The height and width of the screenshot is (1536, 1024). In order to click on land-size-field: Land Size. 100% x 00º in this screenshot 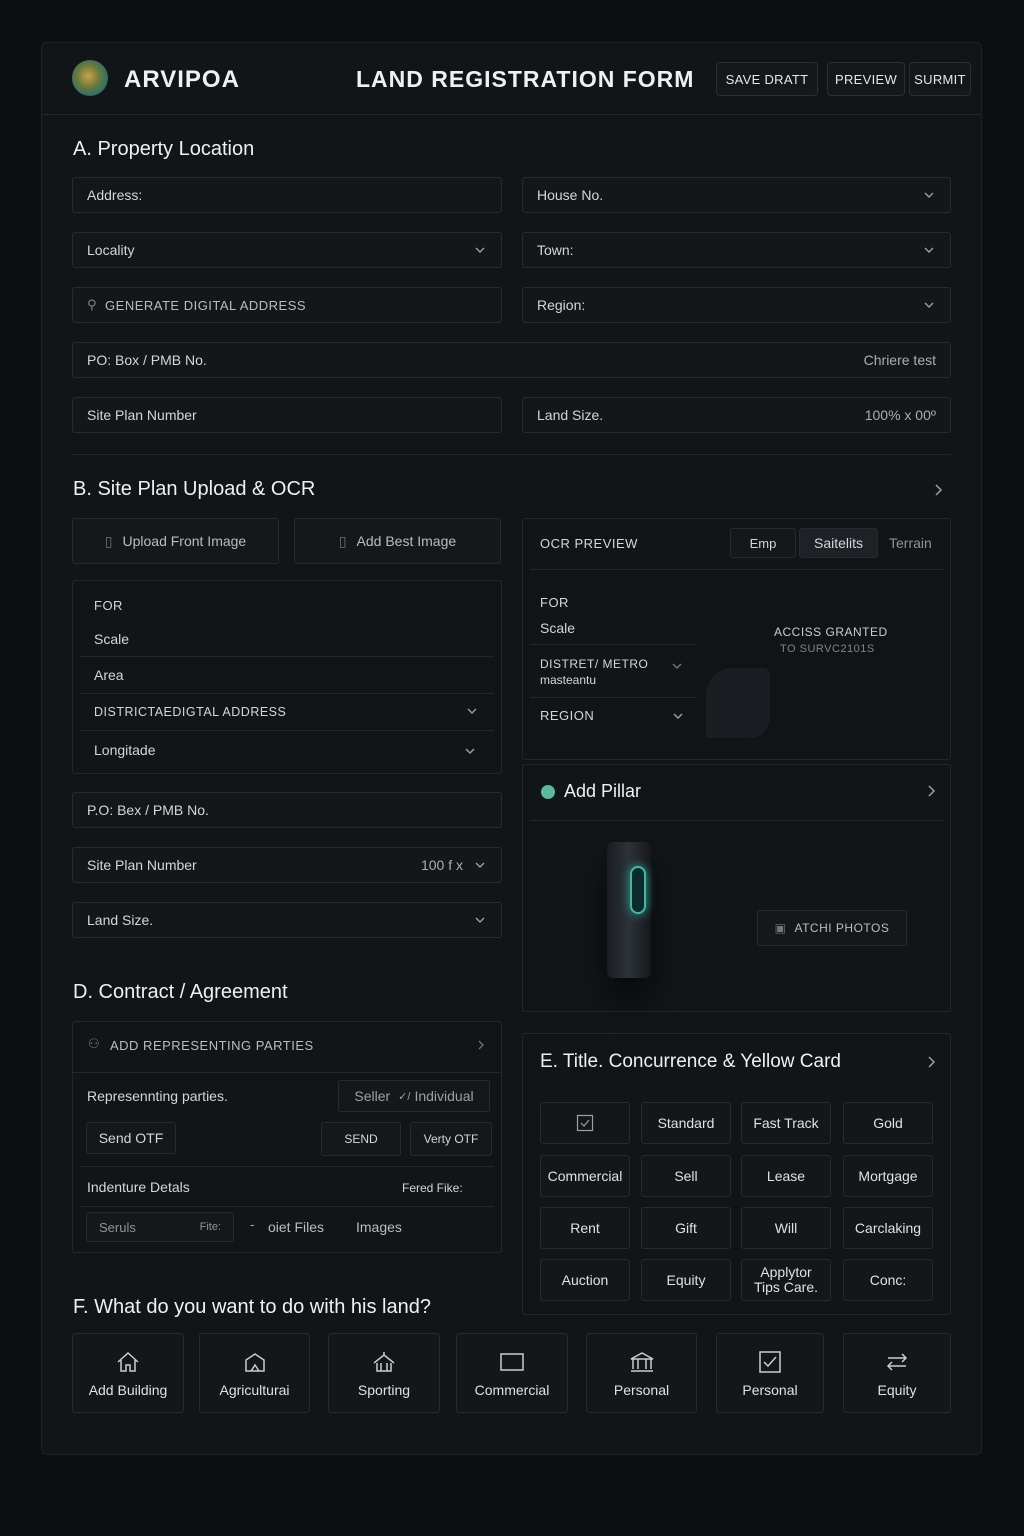, I will do `click(736, 415)`.